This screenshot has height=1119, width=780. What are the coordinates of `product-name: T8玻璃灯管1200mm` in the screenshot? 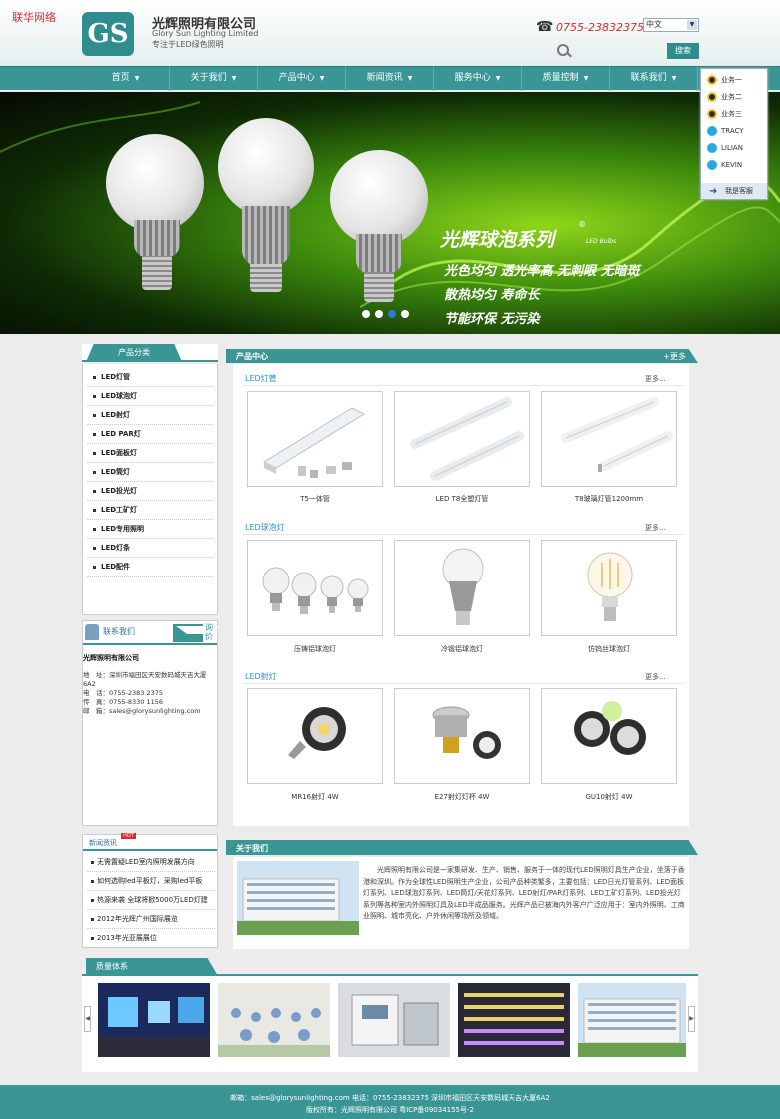 It's located at (609, 499).